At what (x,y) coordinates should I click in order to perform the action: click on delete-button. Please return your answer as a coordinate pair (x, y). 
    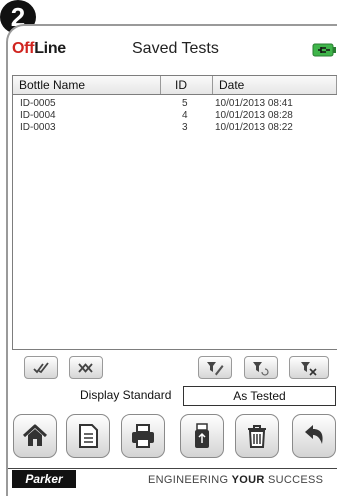
    Looking at the image, I should click on (257, 436).